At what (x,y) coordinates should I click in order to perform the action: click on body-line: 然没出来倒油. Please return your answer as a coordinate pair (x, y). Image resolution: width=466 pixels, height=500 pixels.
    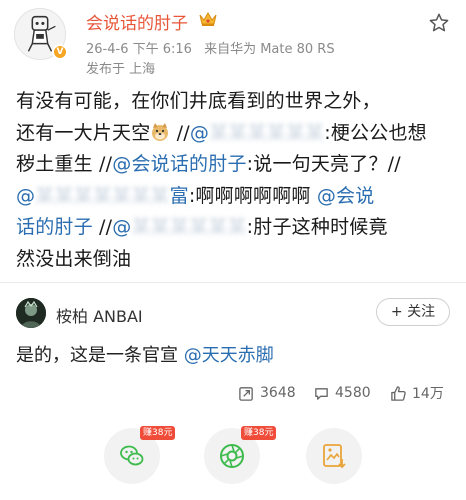
    Looking at the image, I should click on (234, 260).